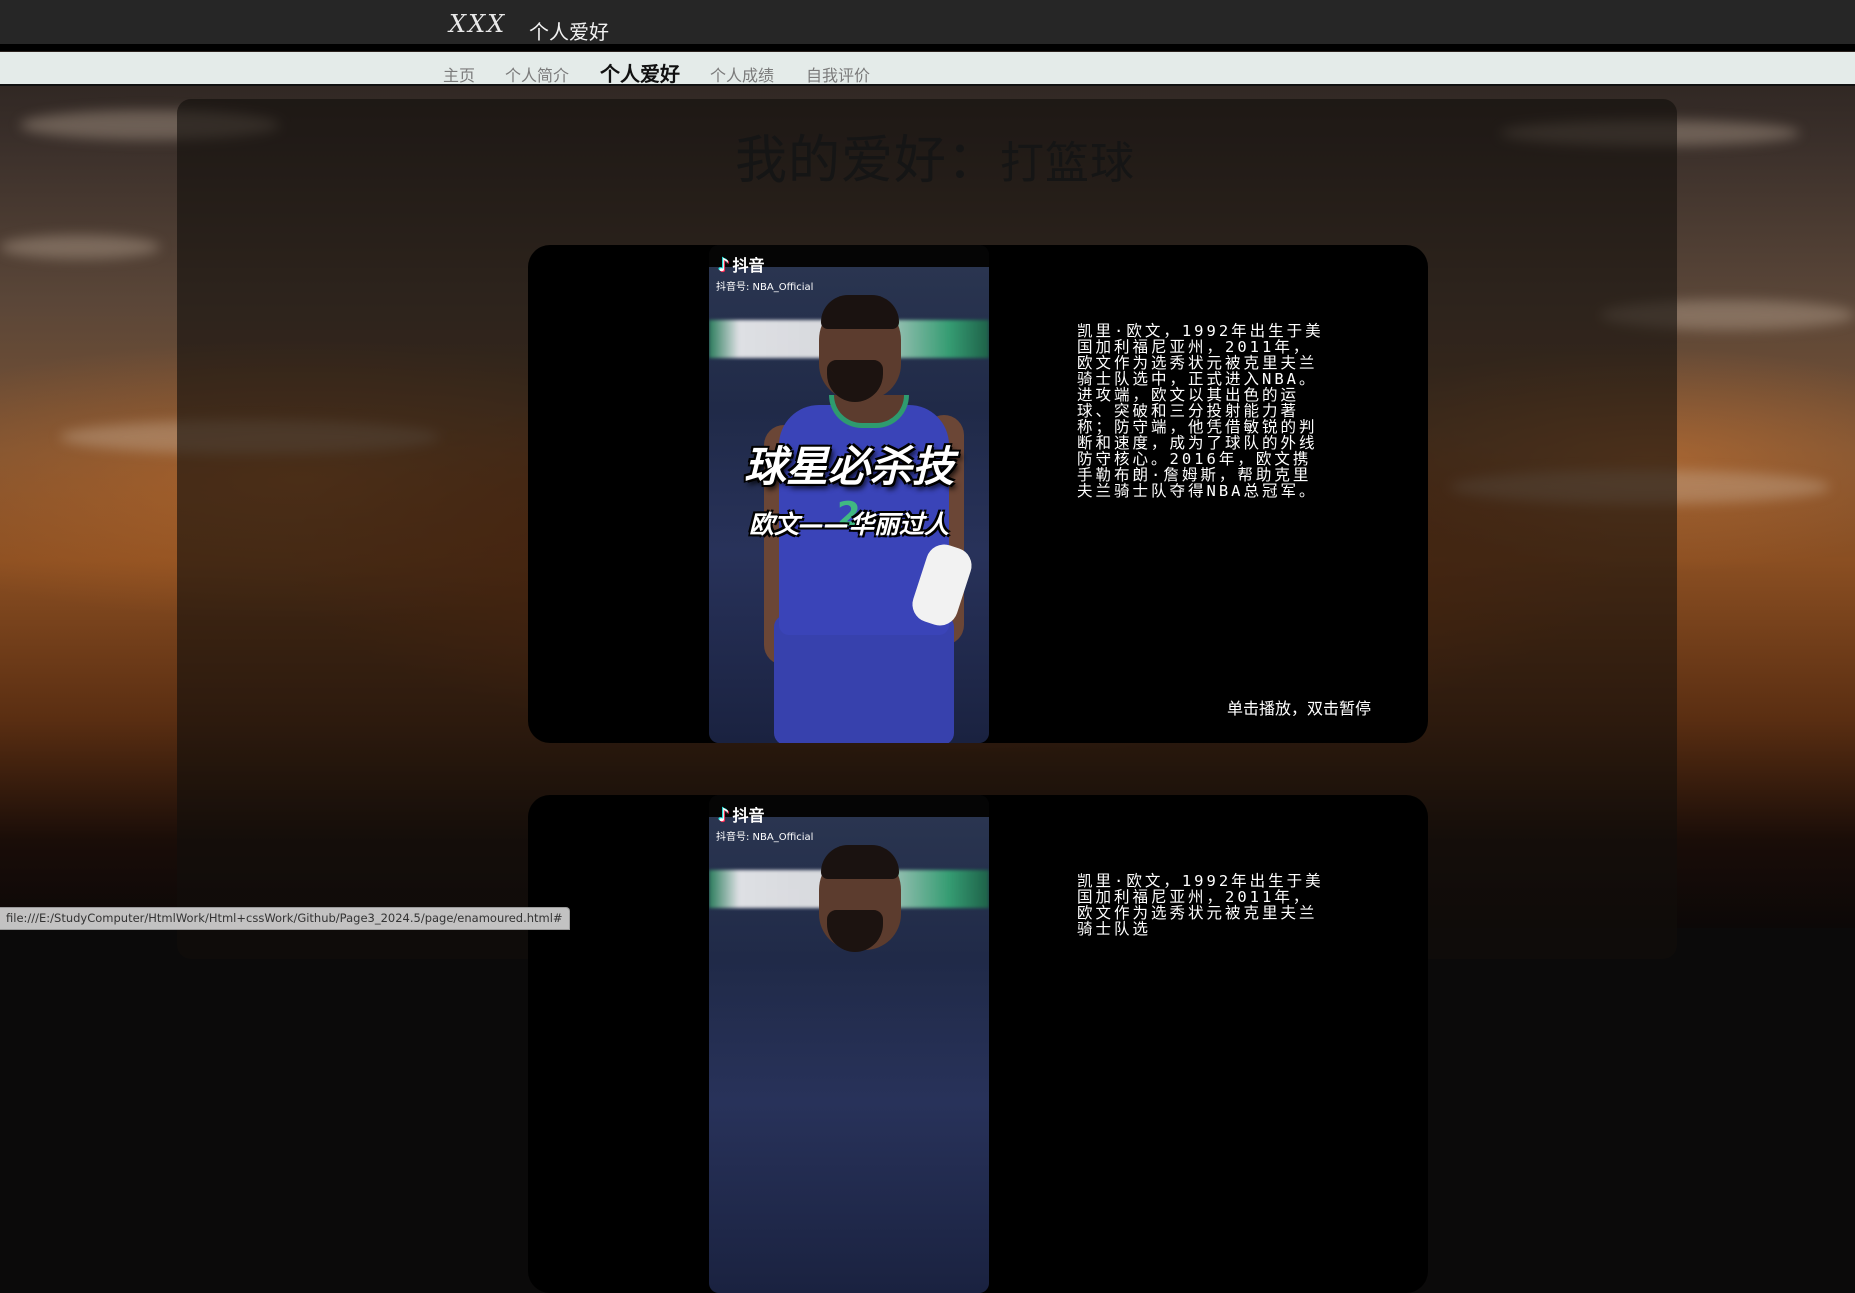 Image resolution: width=1855 pixels, height=1293 pixels. I want to click on play-pause-hint: 单击播放，双击暂停, so click(1299, 708).